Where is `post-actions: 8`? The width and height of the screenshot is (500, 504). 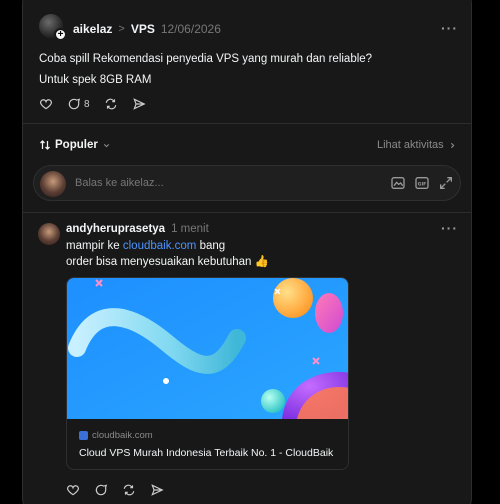 post-actions: 8 is located at coordinates (92, 104).